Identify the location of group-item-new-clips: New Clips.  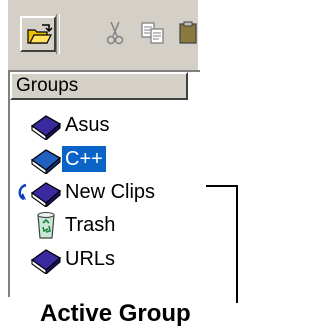
(86, 193).